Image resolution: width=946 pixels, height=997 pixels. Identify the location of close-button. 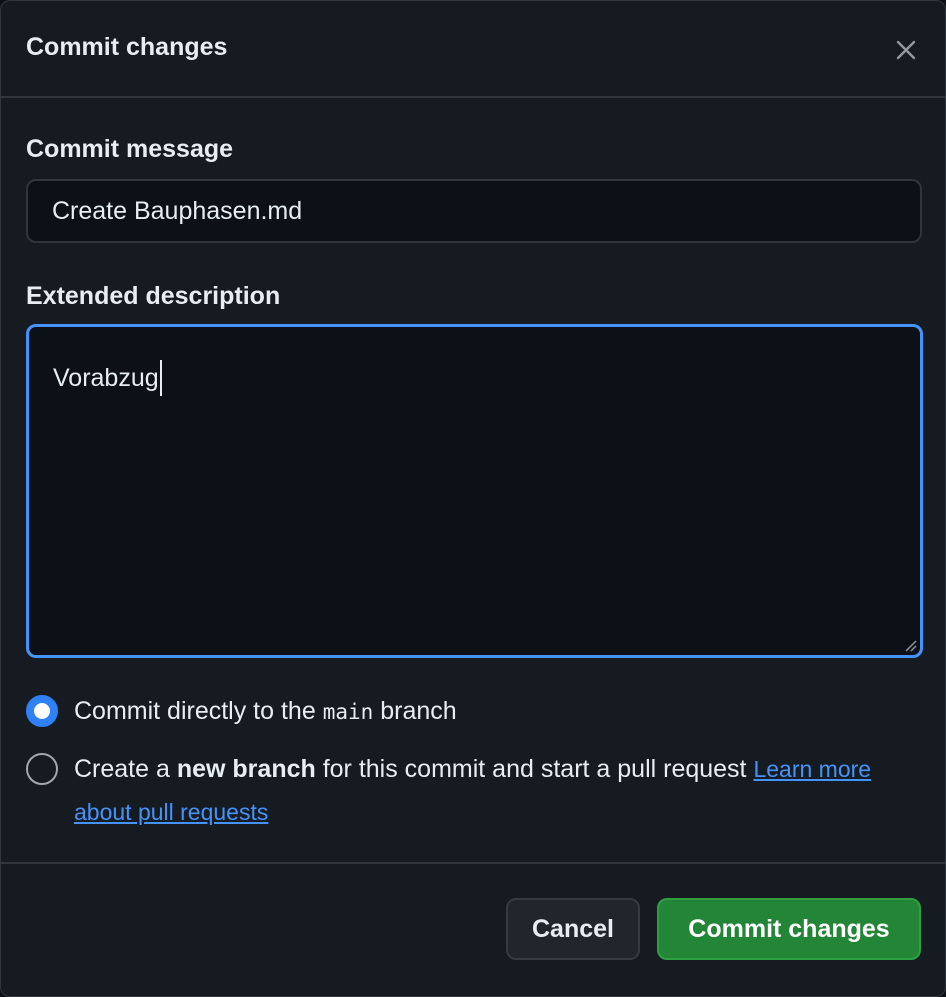
(906, 50).